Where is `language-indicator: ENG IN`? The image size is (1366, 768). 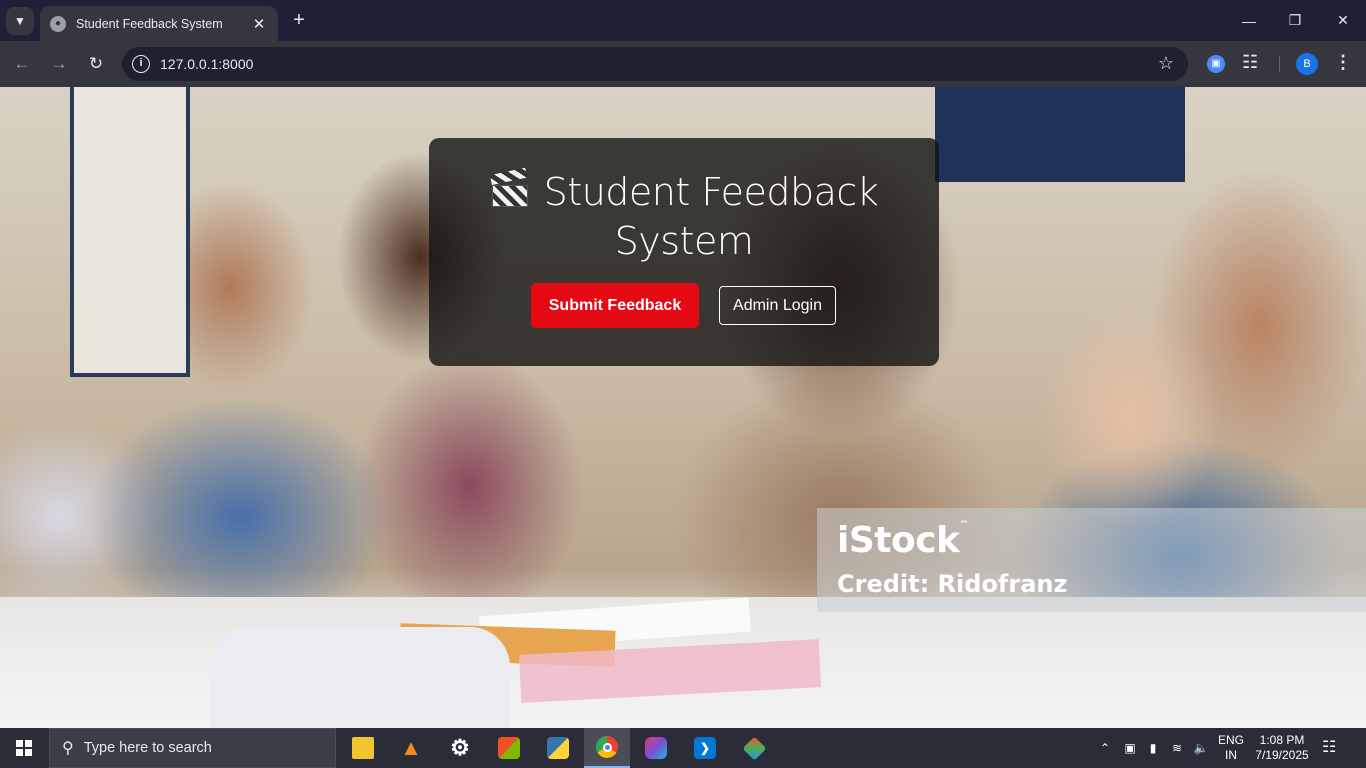 language-indicator: ENG IN is located at coordinates (1231, 748).